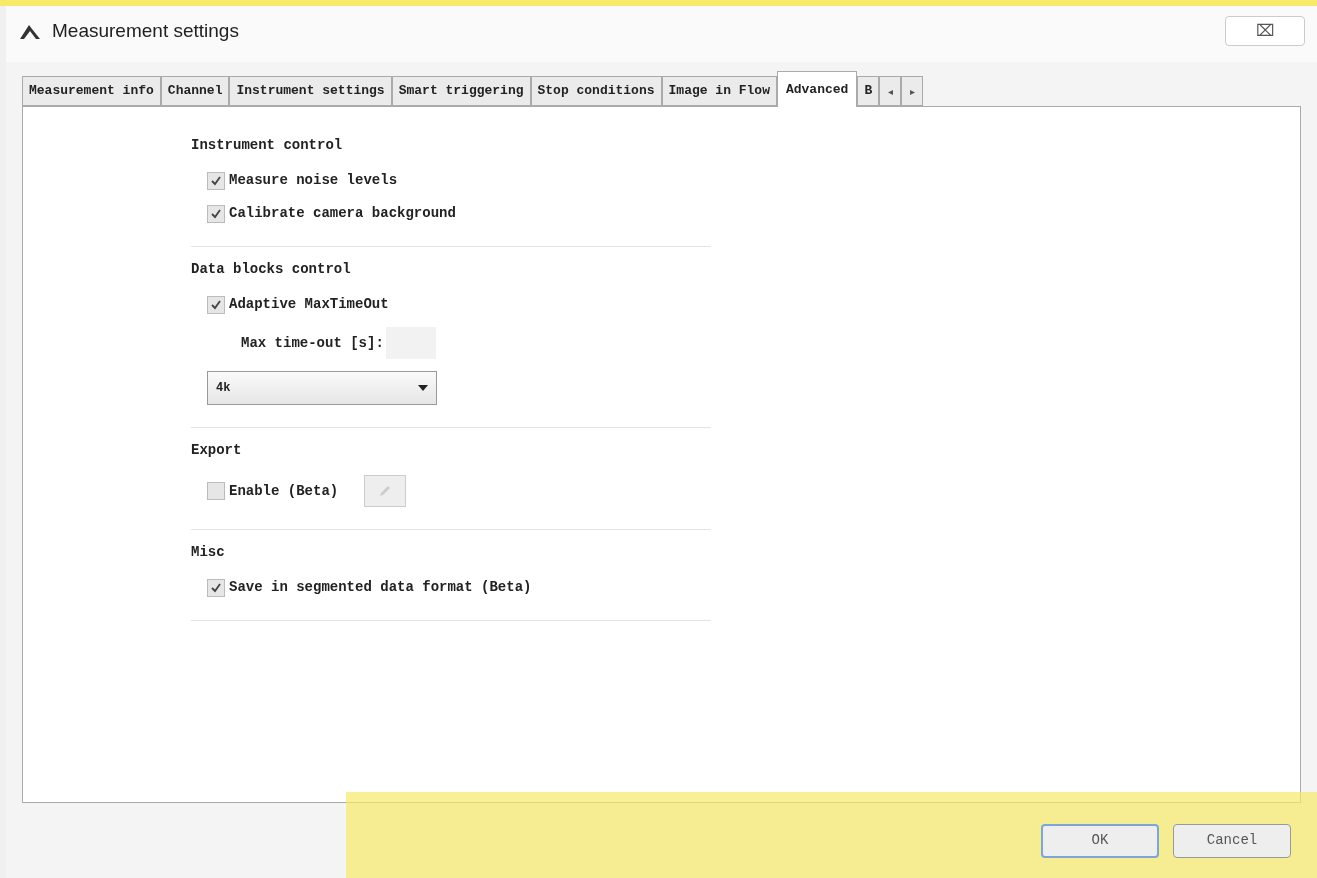  What do you see at coordinates (385, 491) in the screenshot?
I see `pencil-icon` at bounding box center [385, 491].